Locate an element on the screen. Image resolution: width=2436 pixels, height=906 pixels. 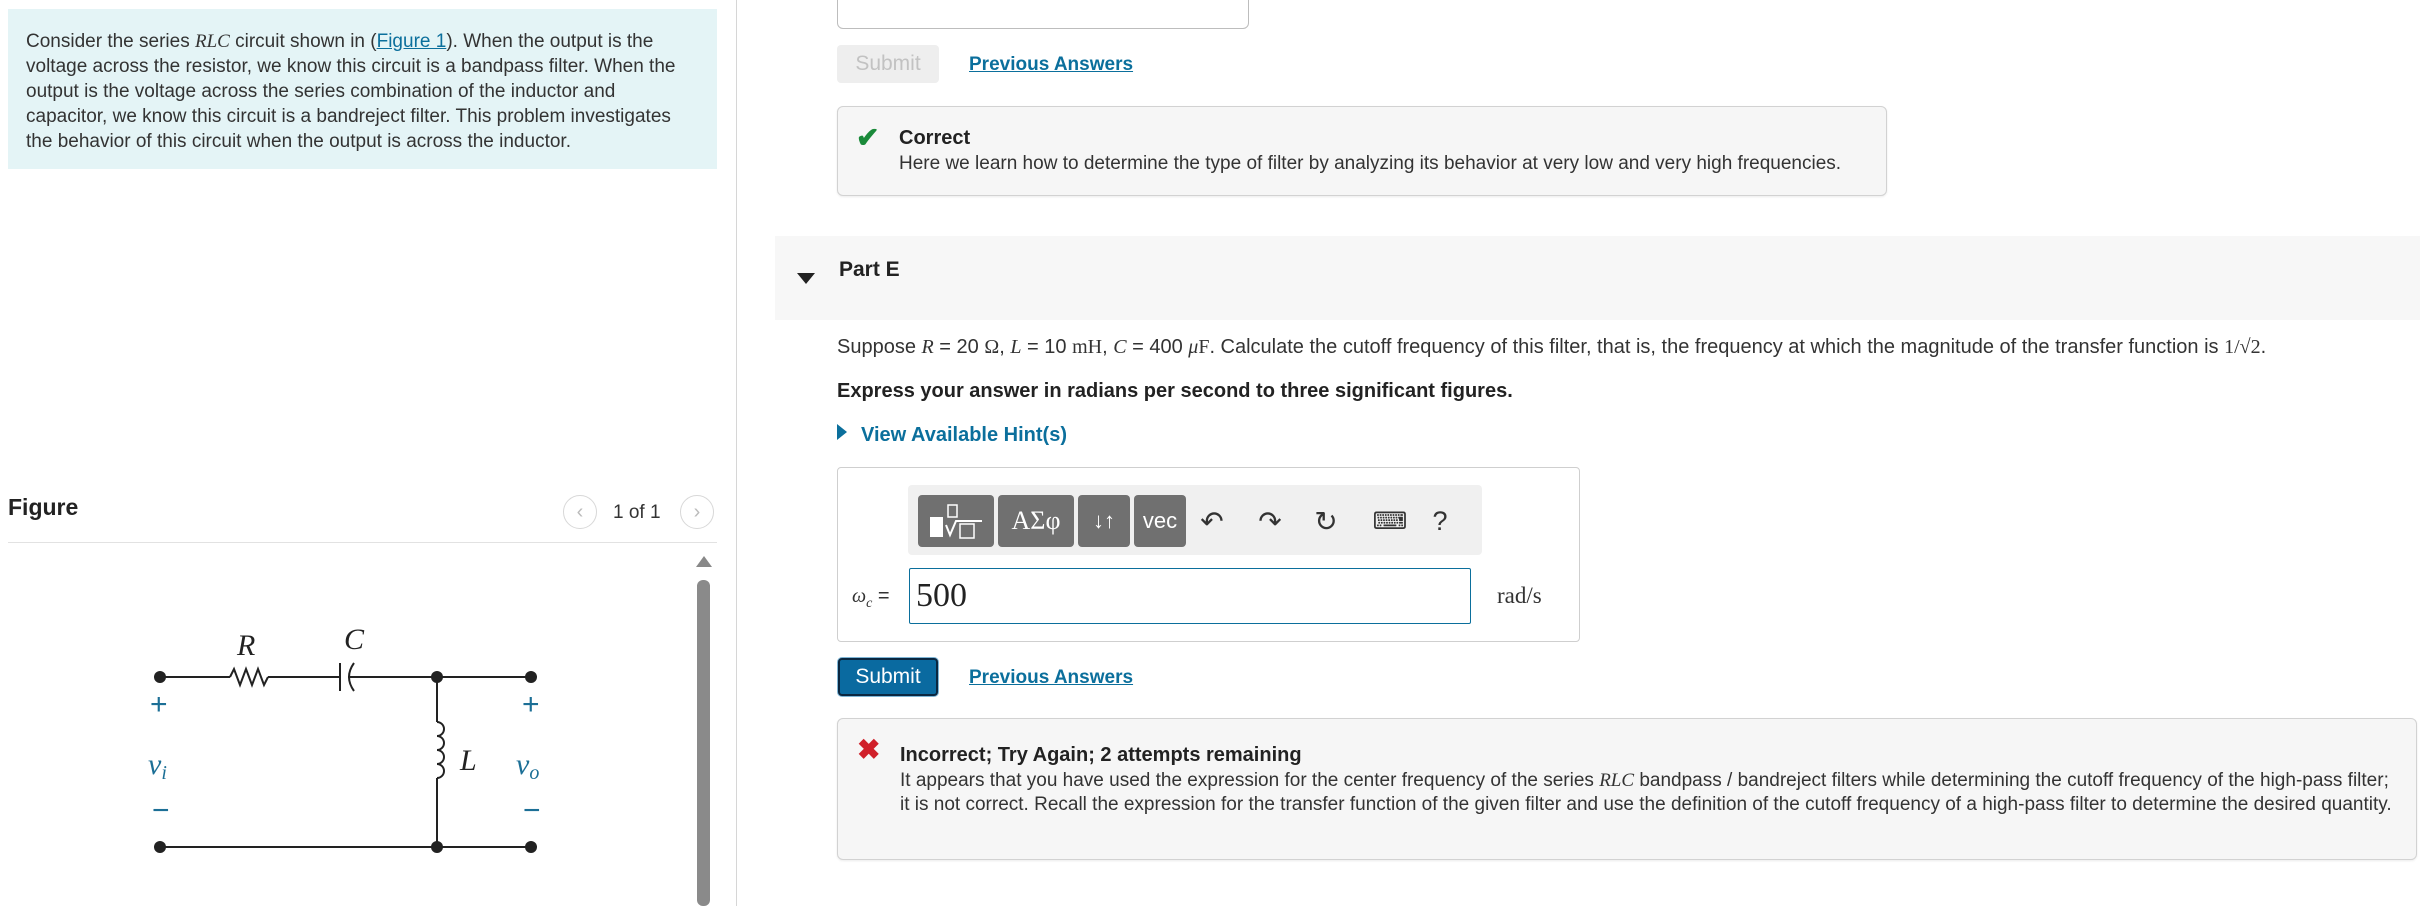
symbols-button: ΑΣφ is located at coordinates (1036, 521).